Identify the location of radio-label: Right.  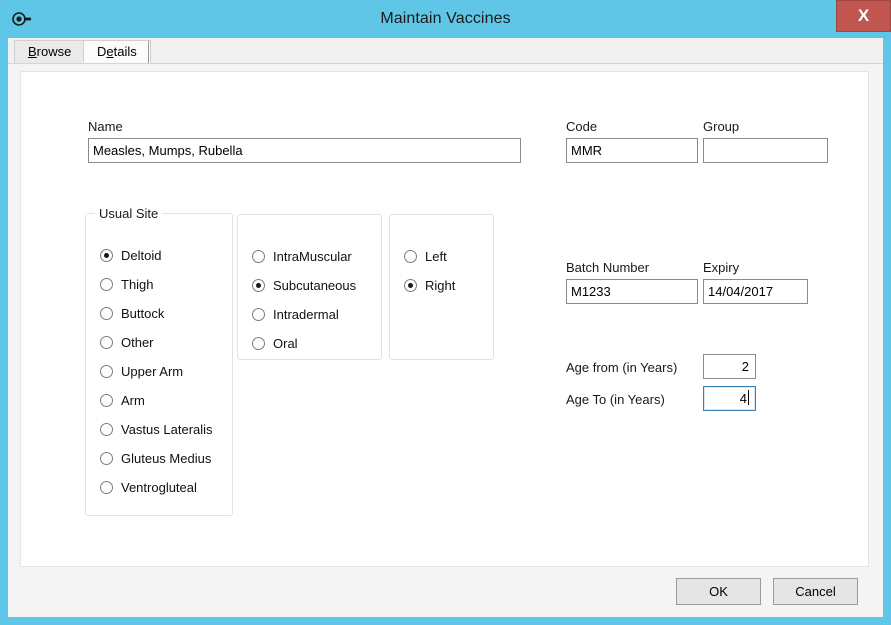
(440, 285).